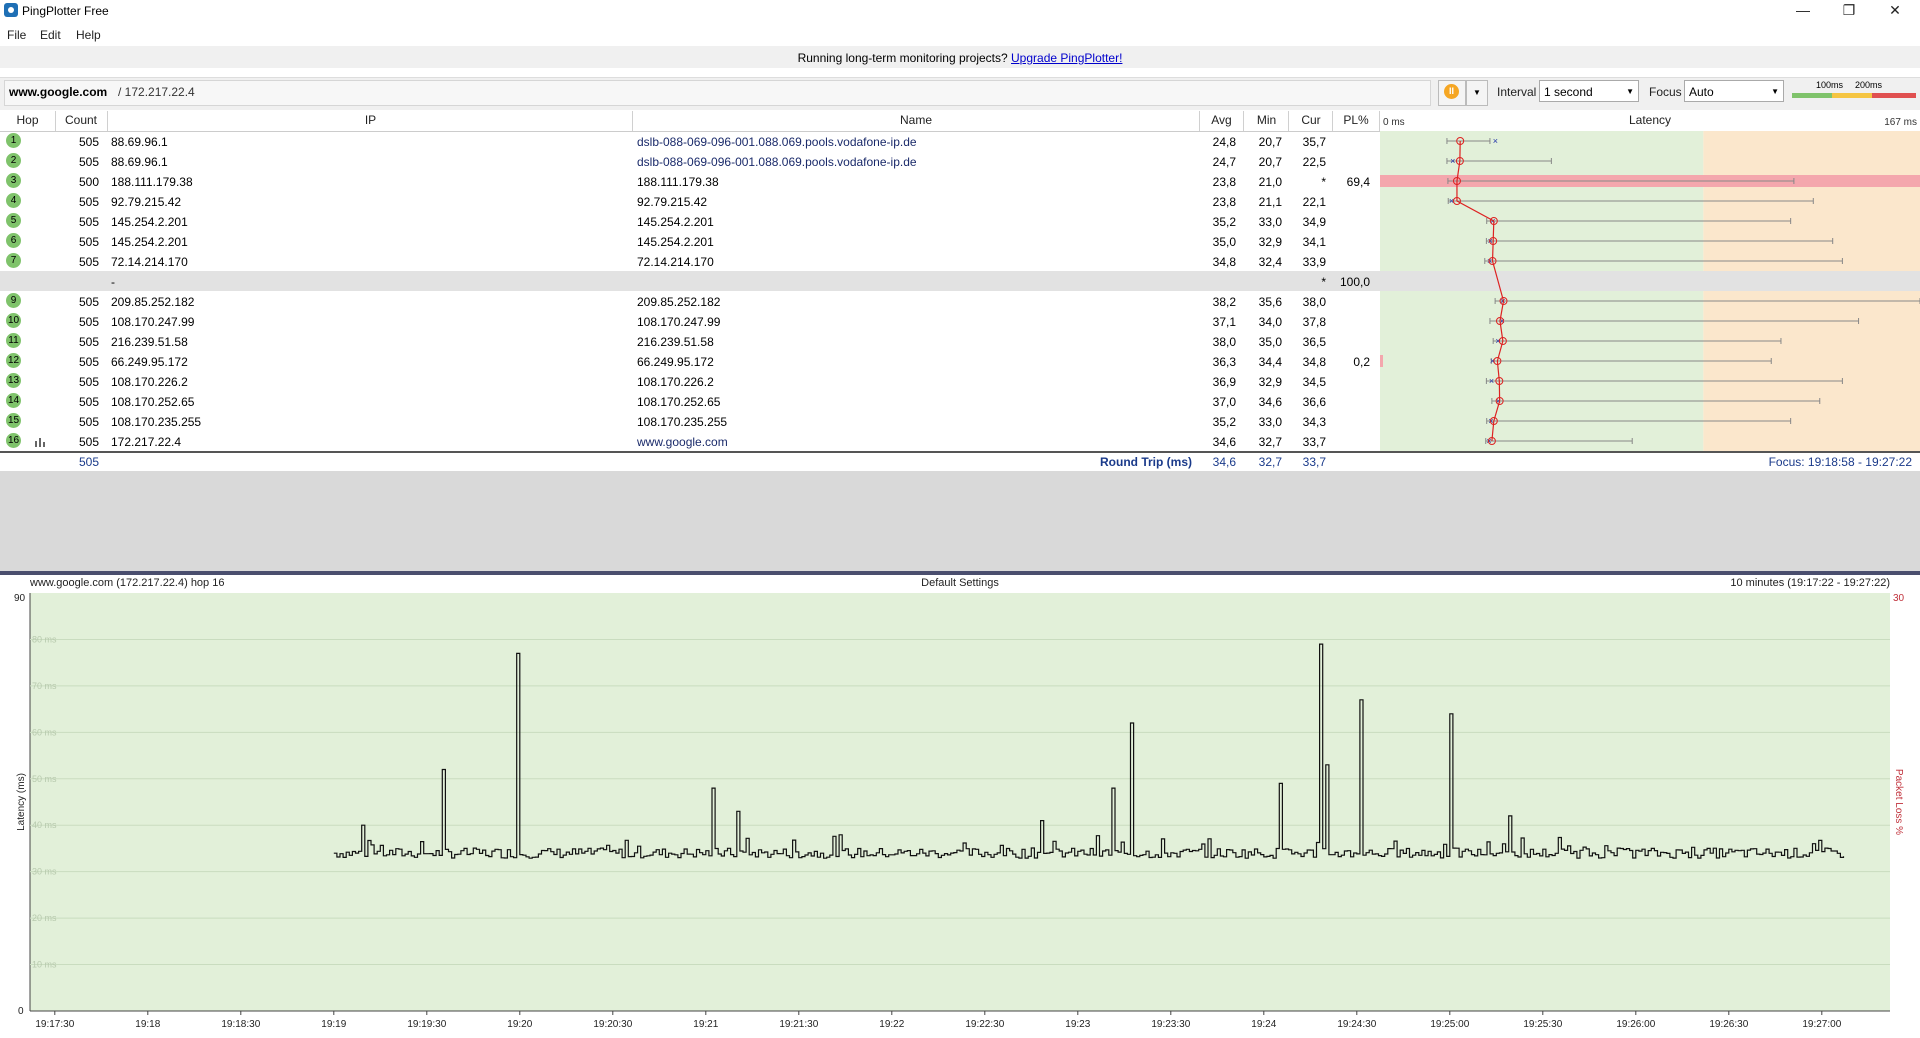 The height and width of the screenshot is (1038, 1920). I want to click on col-cur-header: Cur, so click(1311, 120).